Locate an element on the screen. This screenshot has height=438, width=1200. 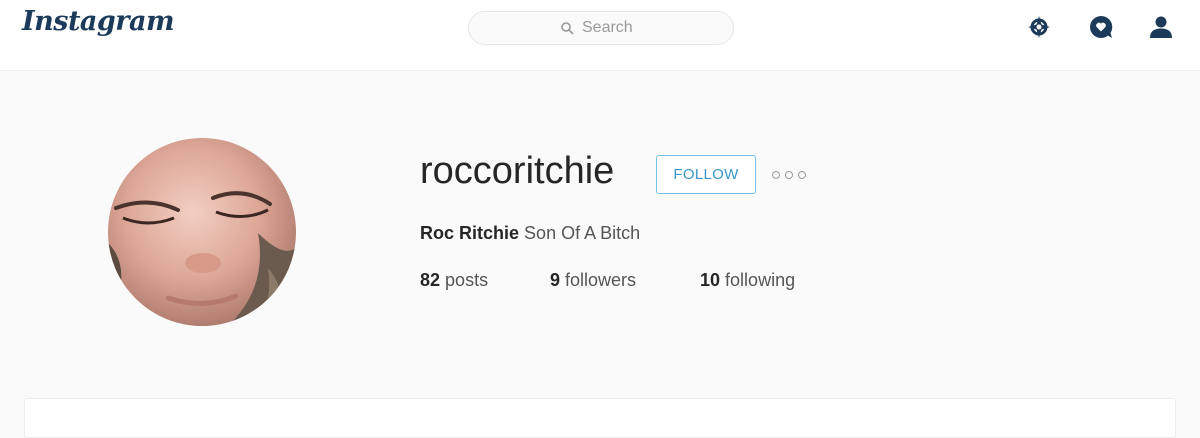
followers-count: 9 followers is located at coordinates (593, 280).